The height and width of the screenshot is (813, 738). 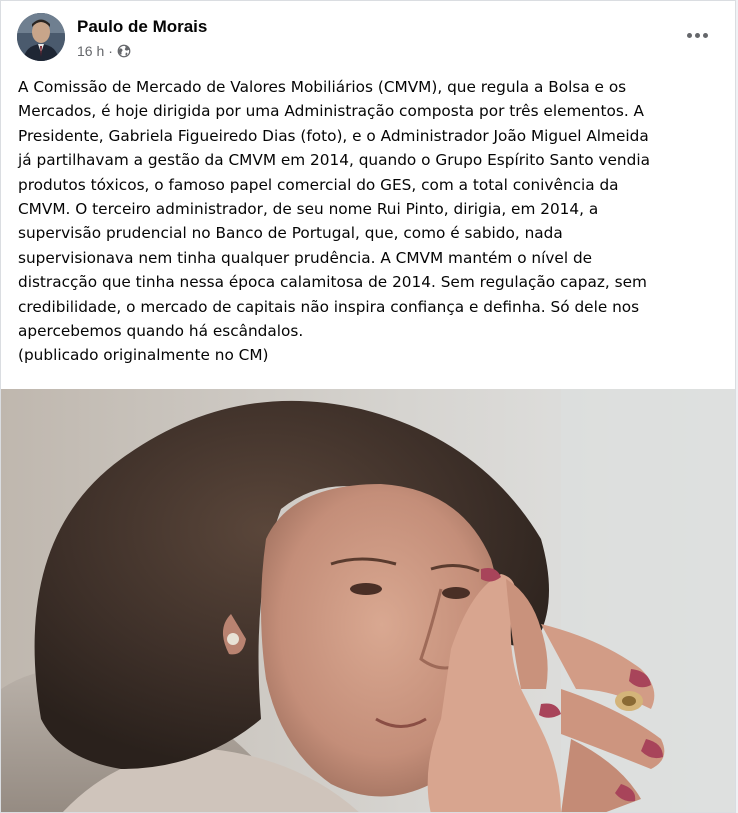 What do you see at coordinates (368, 38) in the screenshot?
I see `post-header: Paulo de Morais 16 h ·` at bounding box center [368, 38].